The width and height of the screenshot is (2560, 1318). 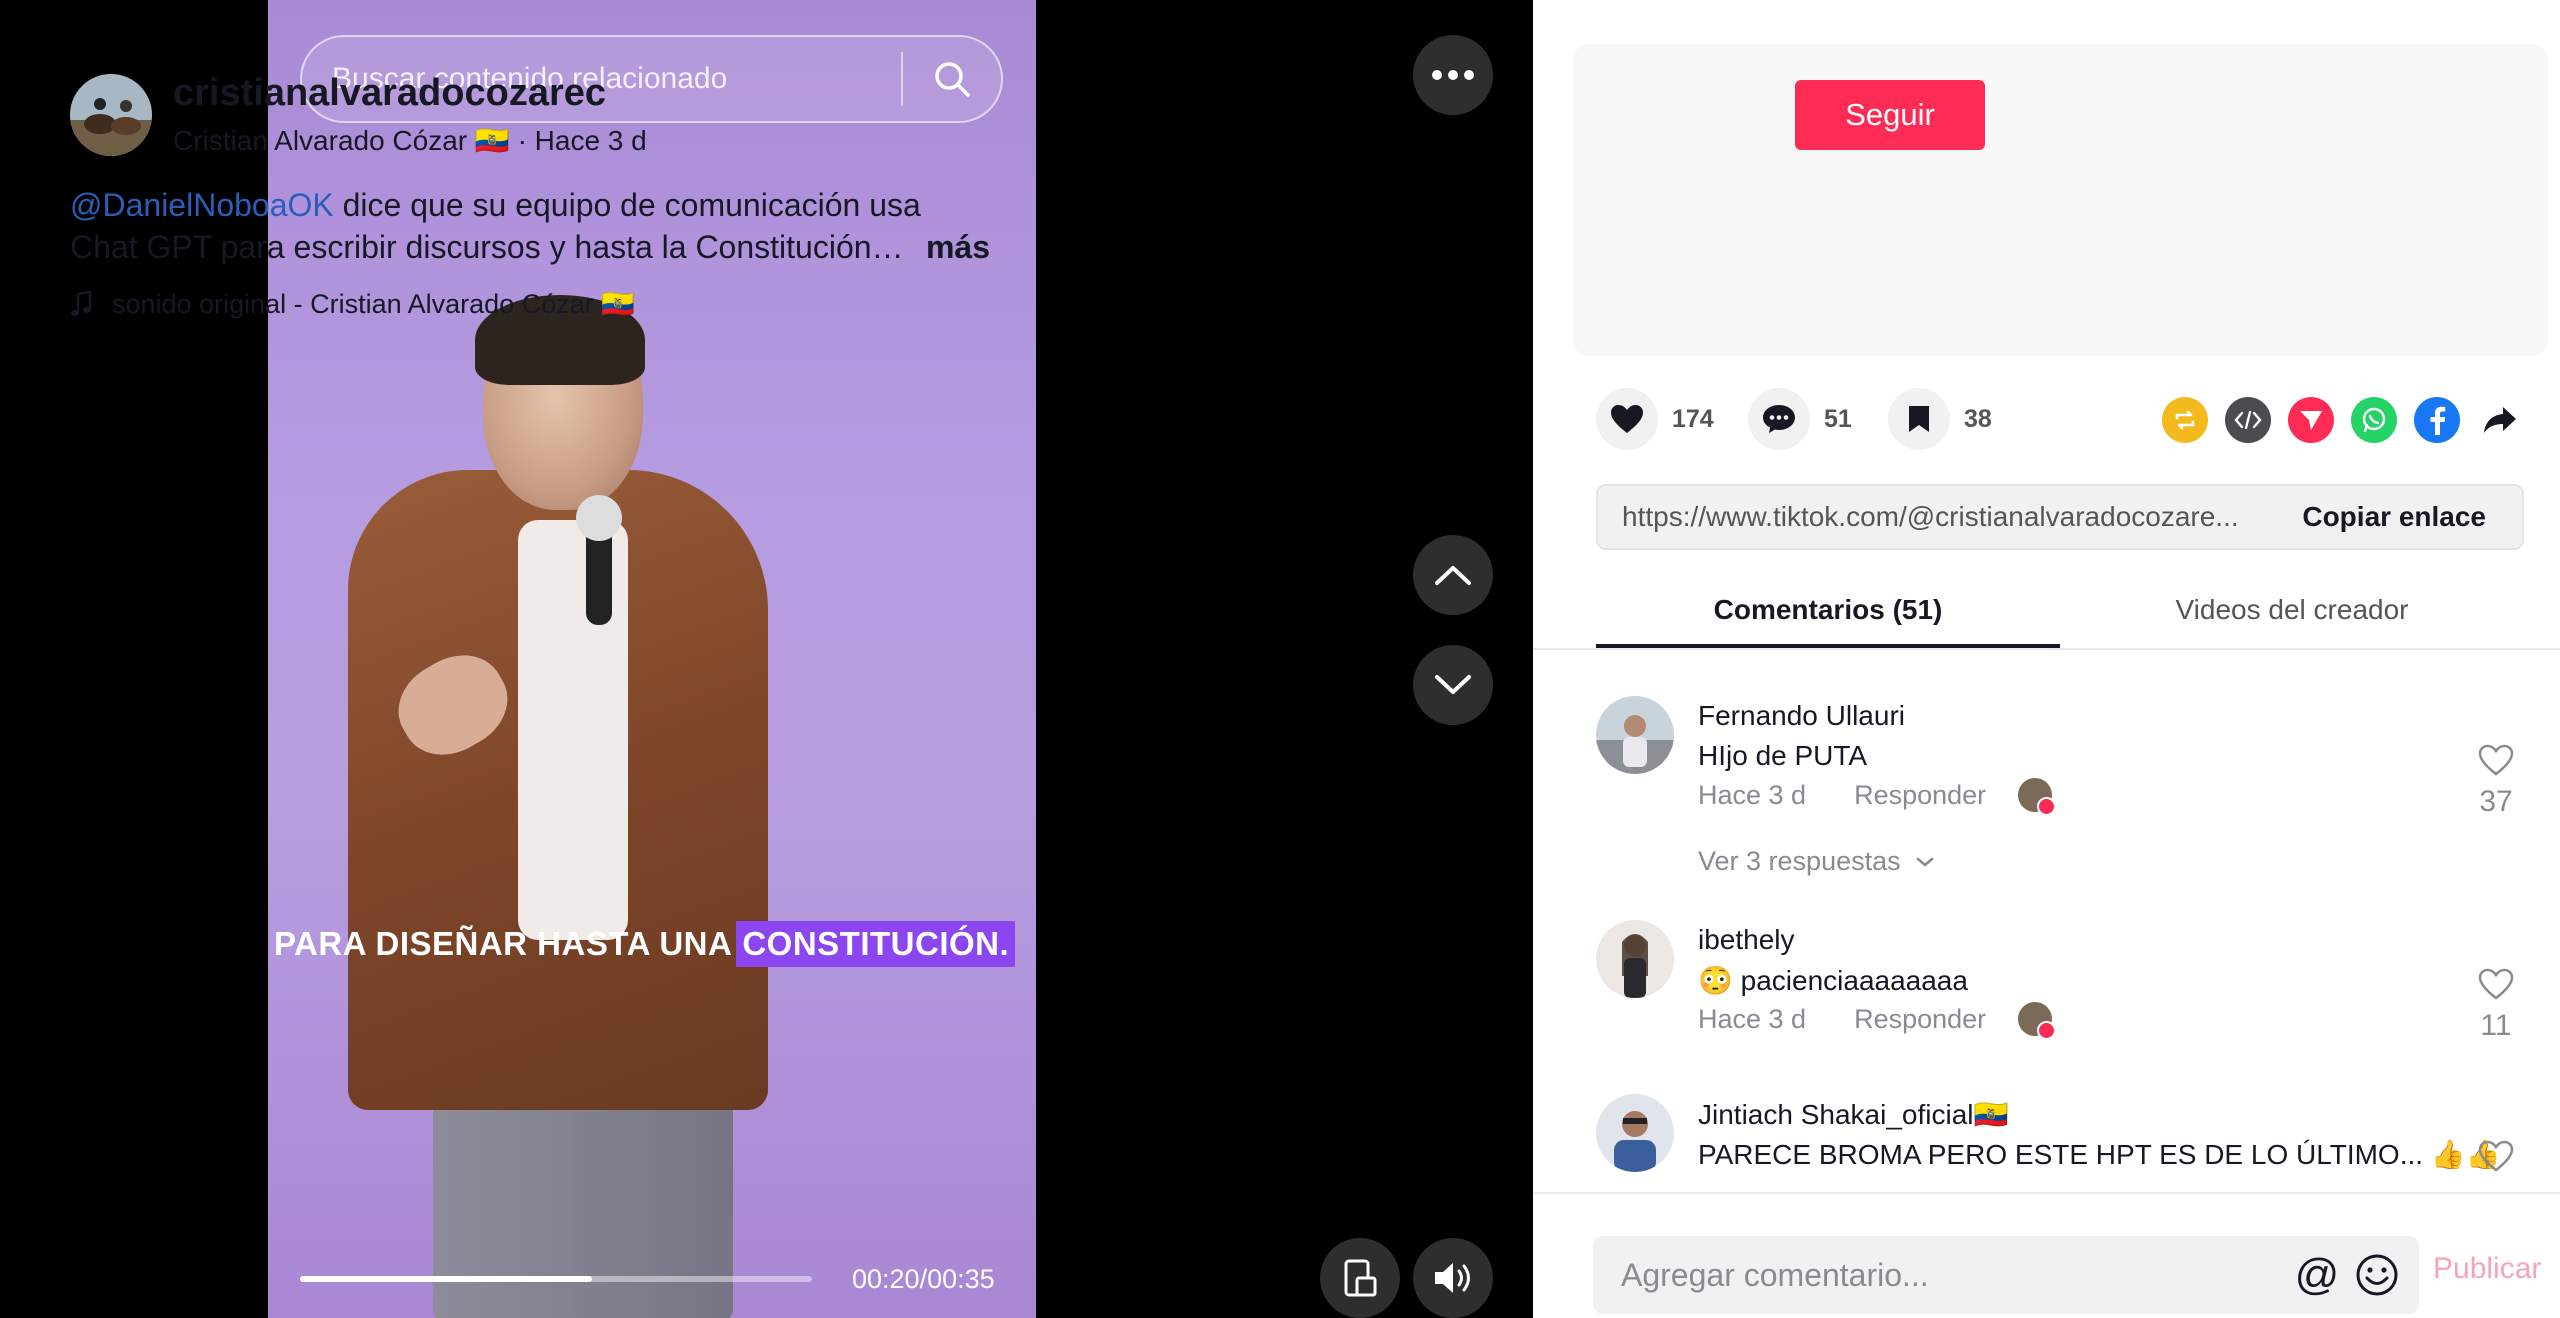 I want to click on commenter-name: ibethely, so click(x=1746, y=940).